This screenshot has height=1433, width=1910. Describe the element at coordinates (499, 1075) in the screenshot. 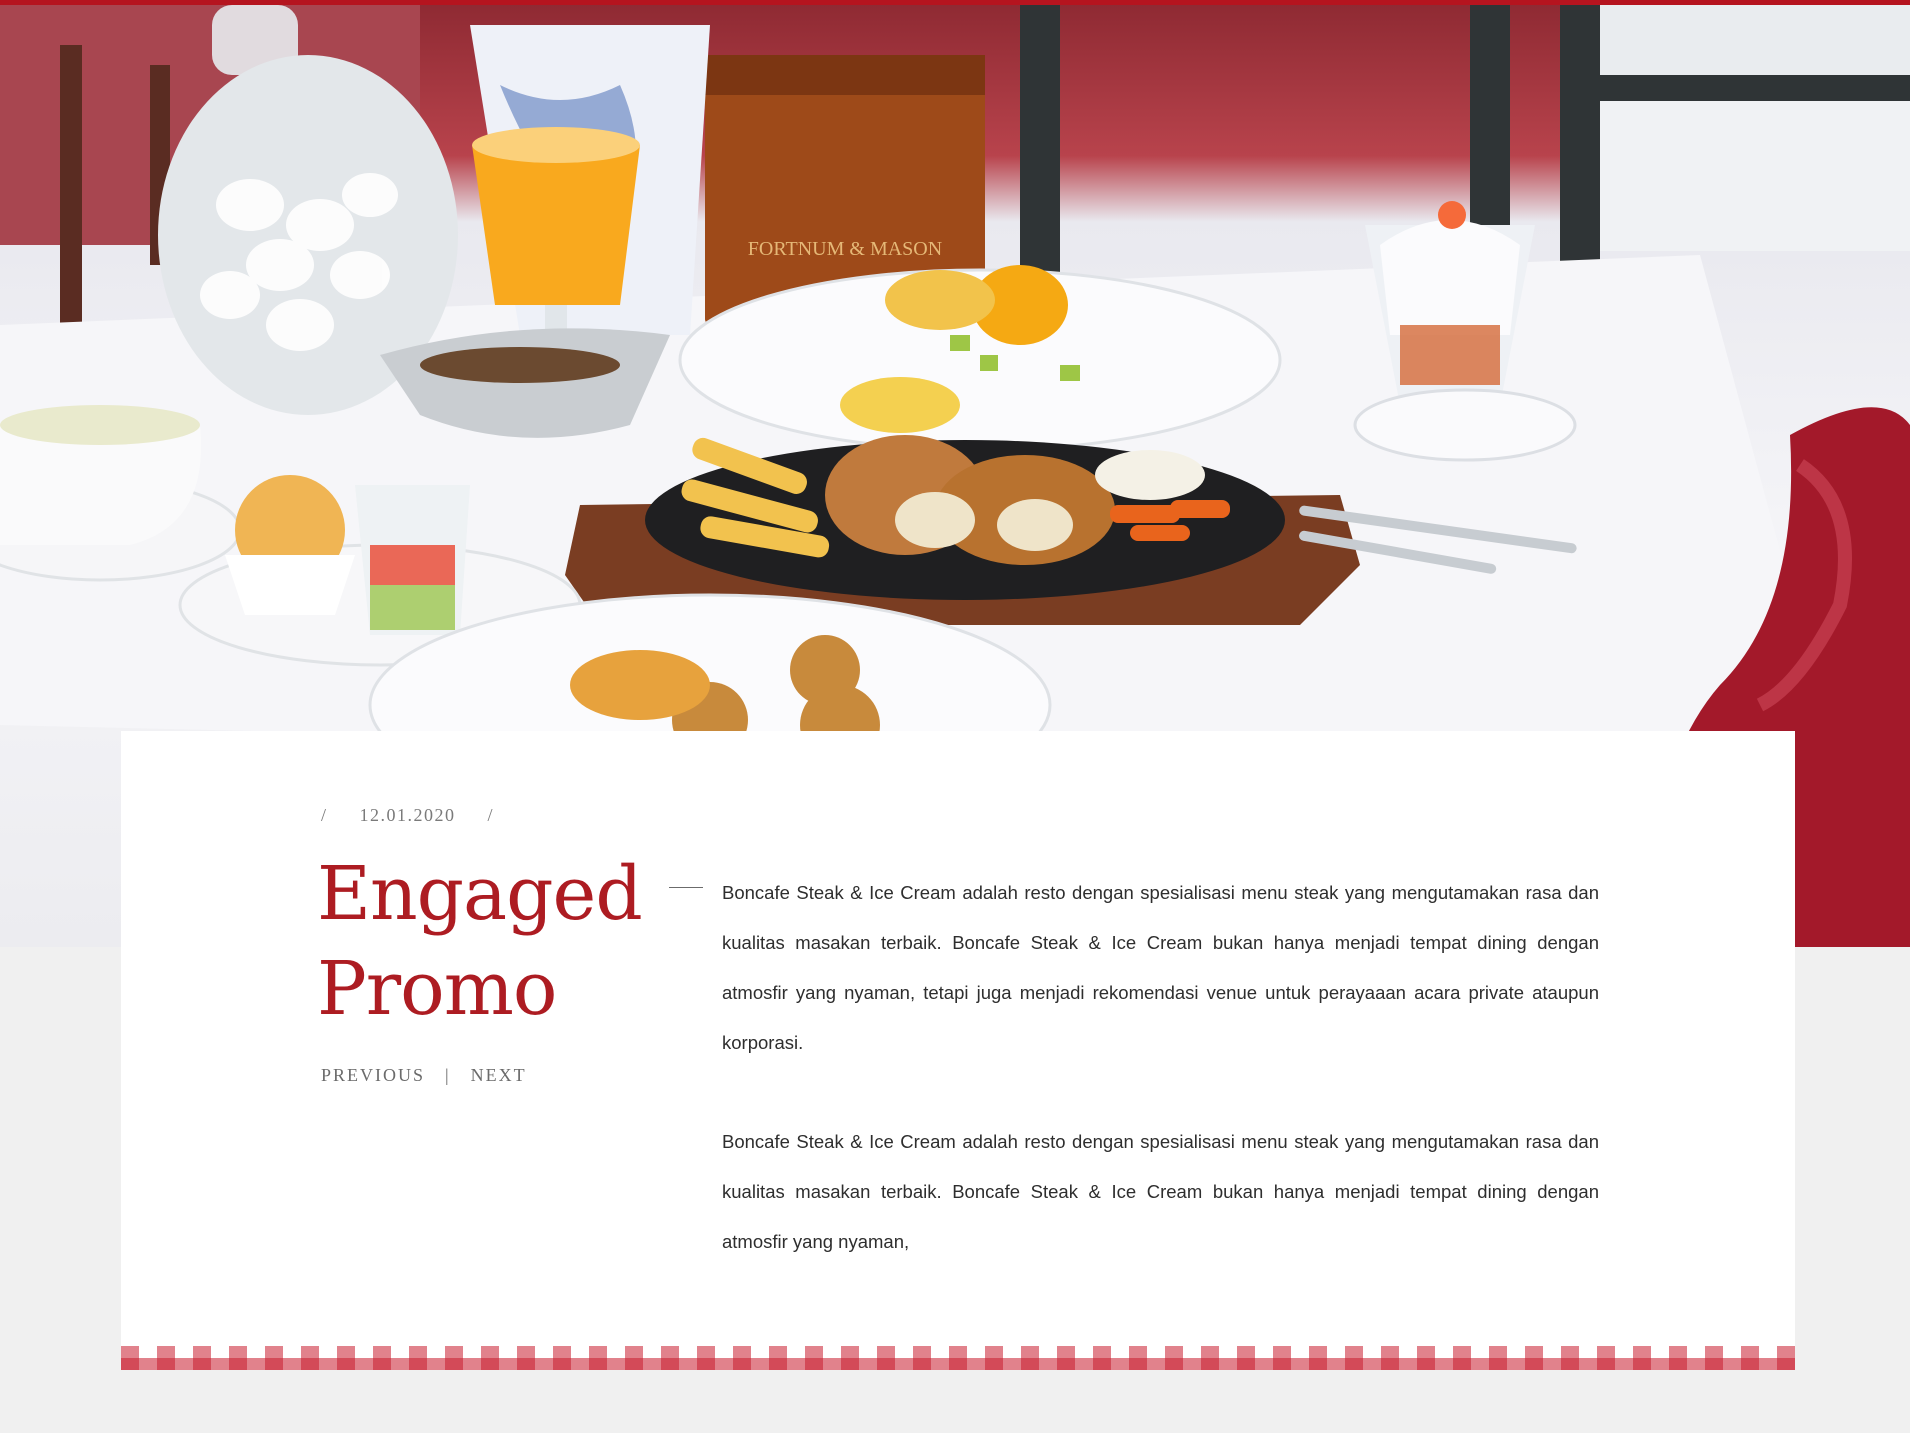

I see `next-link: NEXT` at that location.